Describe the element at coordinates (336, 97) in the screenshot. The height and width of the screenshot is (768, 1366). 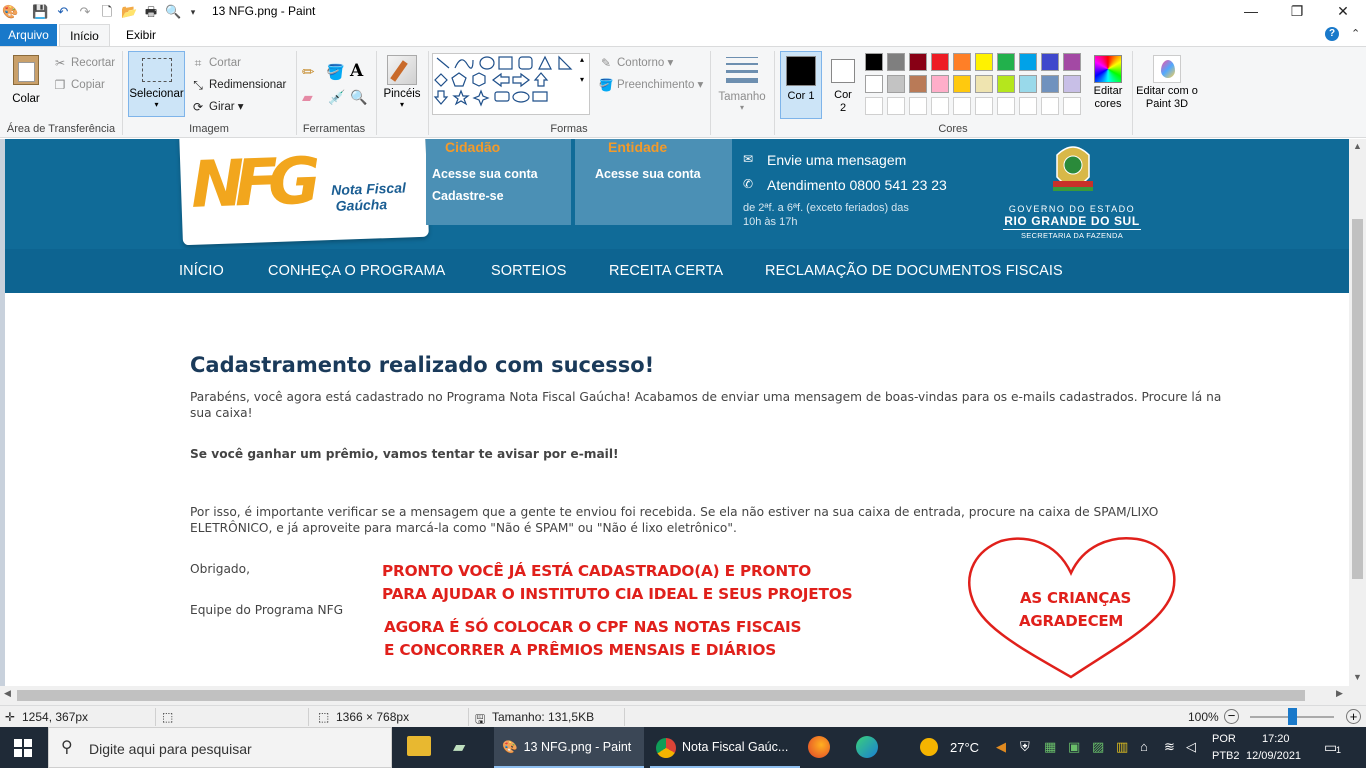
I see `color-picker-icon: 💉` at that location.